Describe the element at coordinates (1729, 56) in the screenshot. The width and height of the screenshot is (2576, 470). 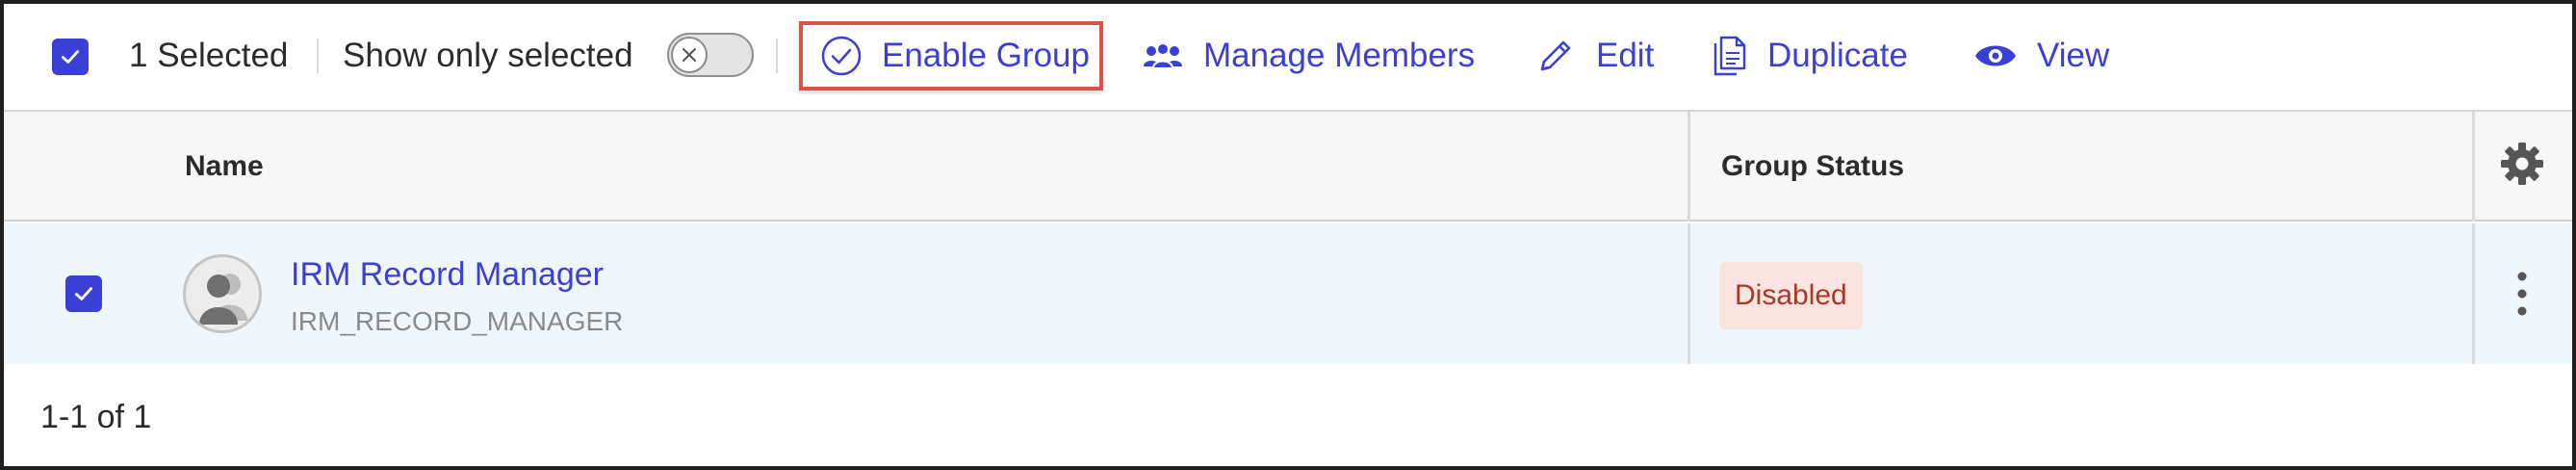
I see `duplicate-icon` at that location.